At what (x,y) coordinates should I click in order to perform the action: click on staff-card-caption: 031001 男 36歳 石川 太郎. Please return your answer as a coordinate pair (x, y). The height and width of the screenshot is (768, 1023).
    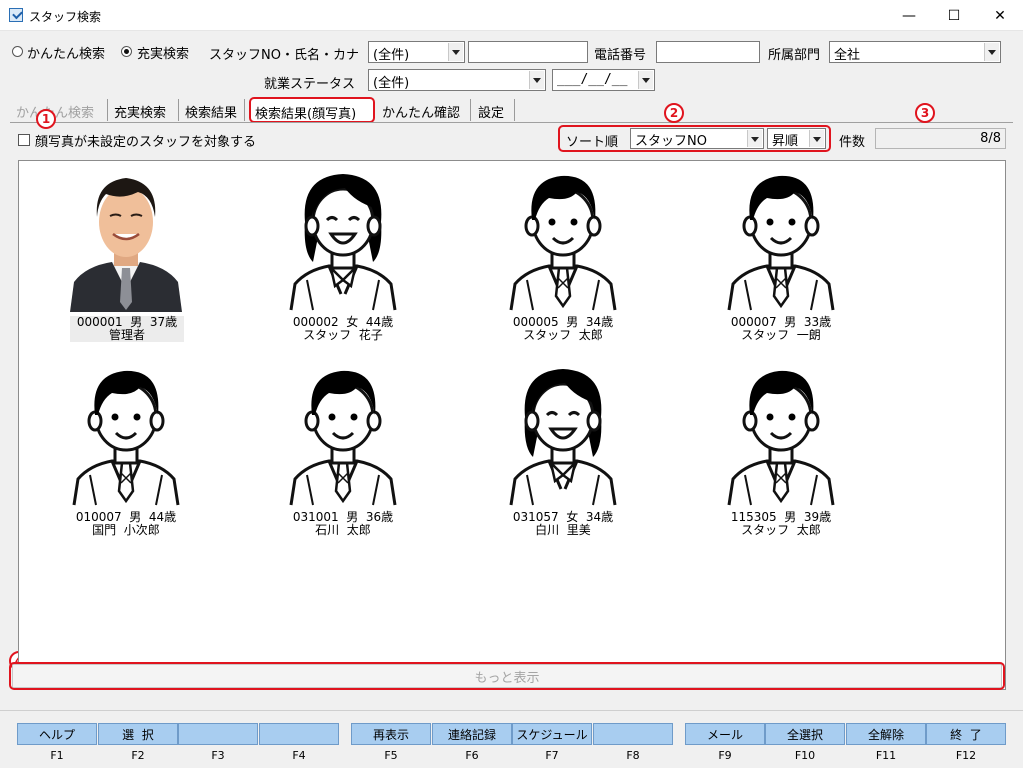
    Looking at the image, I should click on (343, 524).